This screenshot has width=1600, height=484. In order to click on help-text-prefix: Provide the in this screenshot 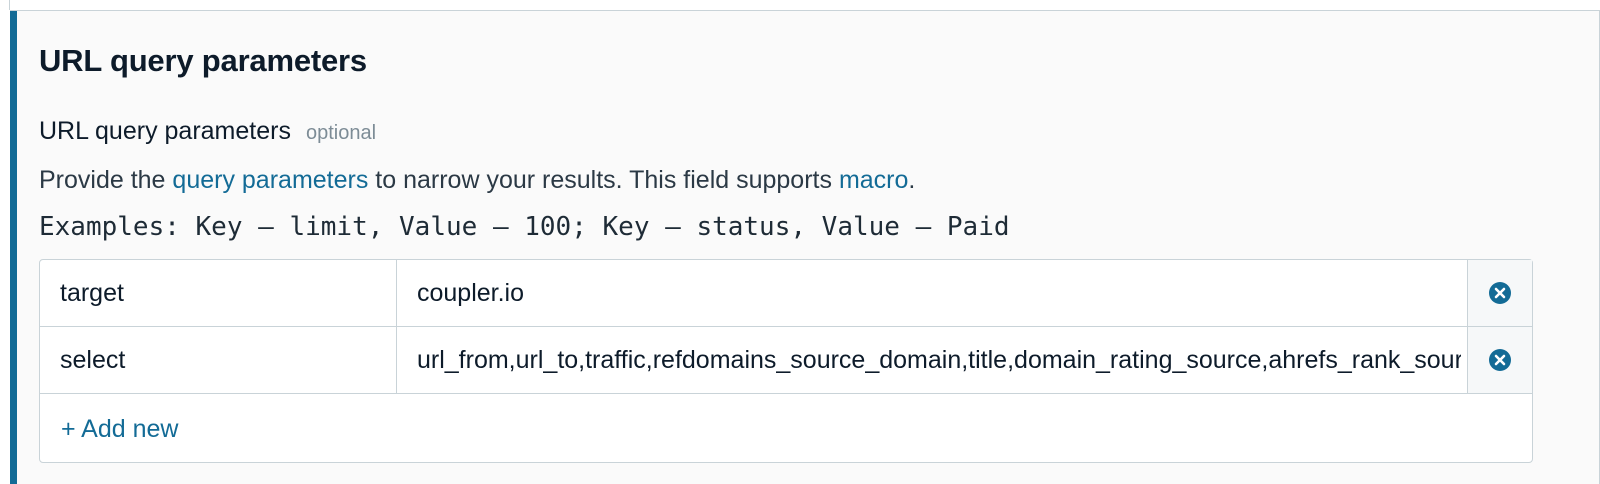, I will do `click(106, 180)`.